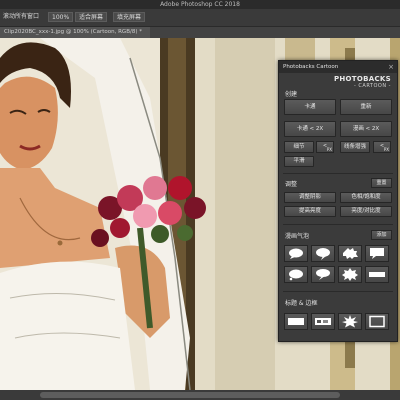 Image resolution: width=400 pixels, height=400 pixels. Describe the element at coordinates (381, 235) in the screenshot. I see `add-bubble-button: 添加` at that location.